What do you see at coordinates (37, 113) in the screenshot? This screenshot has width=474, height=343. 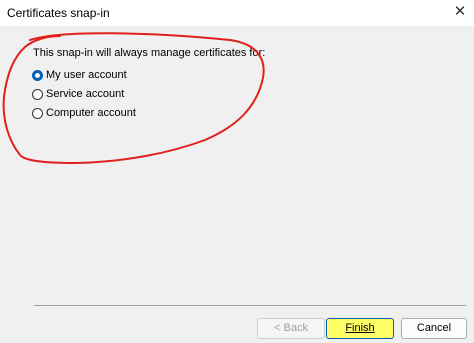 I see `radio-computer-account` at bounding box center [37, 113].